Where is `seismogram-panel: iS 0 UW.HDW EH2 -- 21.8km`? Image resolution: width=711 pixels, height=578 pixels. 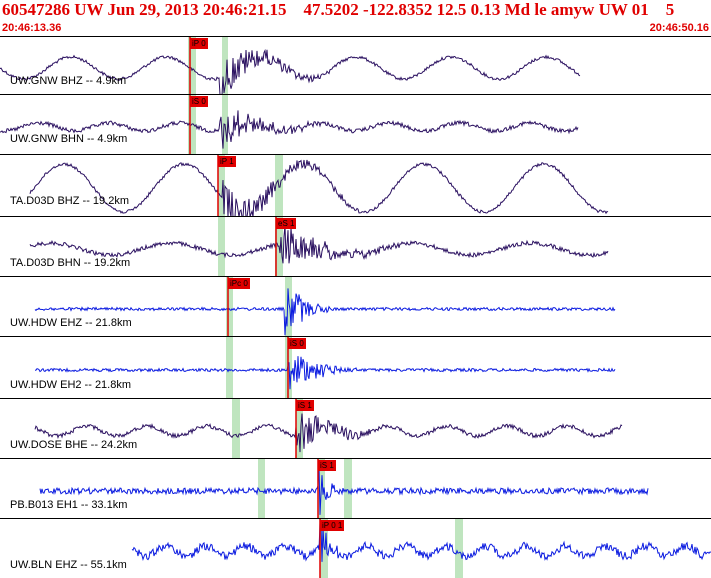
seismogram-panel: iS 0 UW.HDW EH2 -- 21.8km is located at coordinates (355, 367).